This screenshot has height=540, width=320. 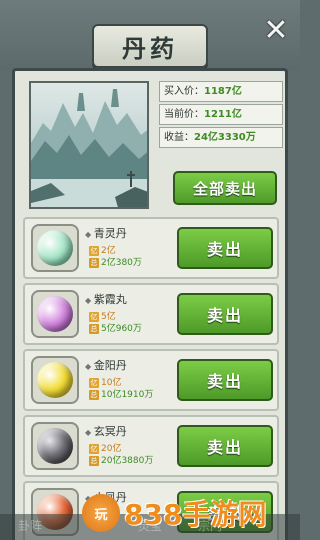 I want to click on buy-price-row: 买入价：1187亿, so click(x=221, y=91).